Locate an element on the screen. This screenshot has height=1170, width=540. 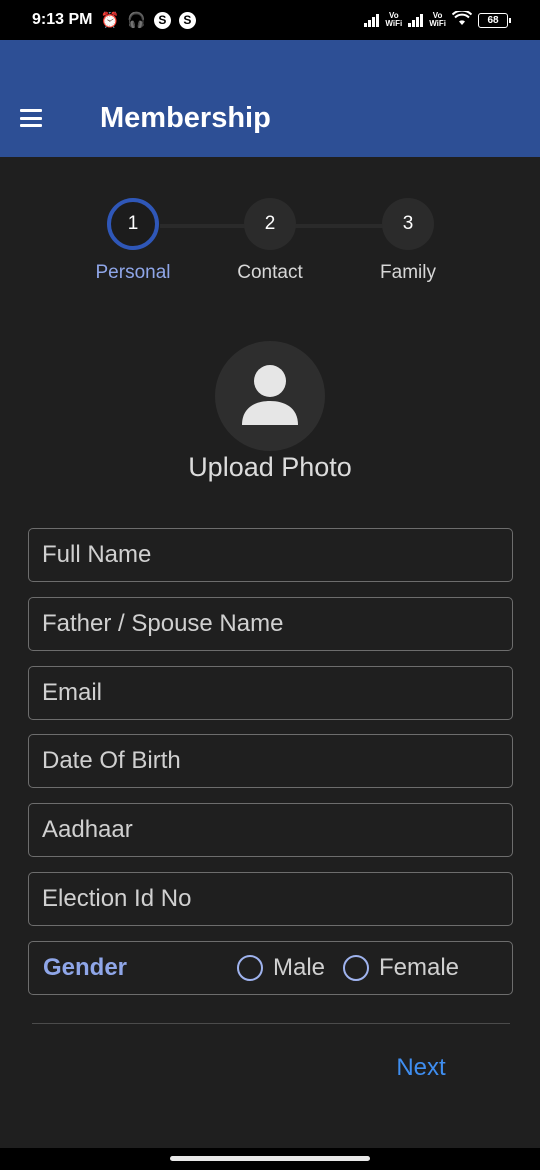
gender-field: Gender Male Female is located at coordinates (270, 968).